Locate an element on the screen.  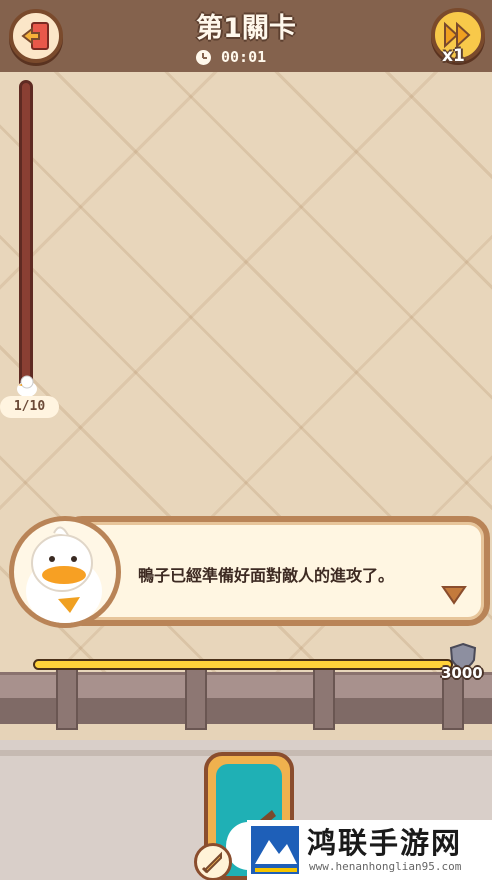
watermark: 鸿联手游网 www.henanhonglian95.com is located at coordinates (369, 850).